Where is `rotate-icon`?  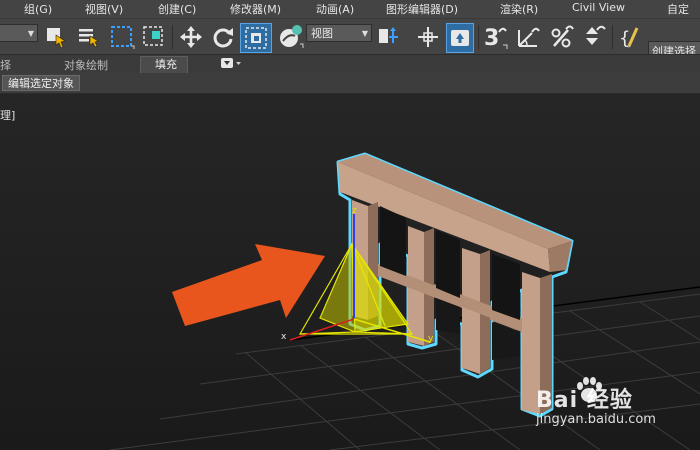 rotate-icon is located at coordinates (223, 38).